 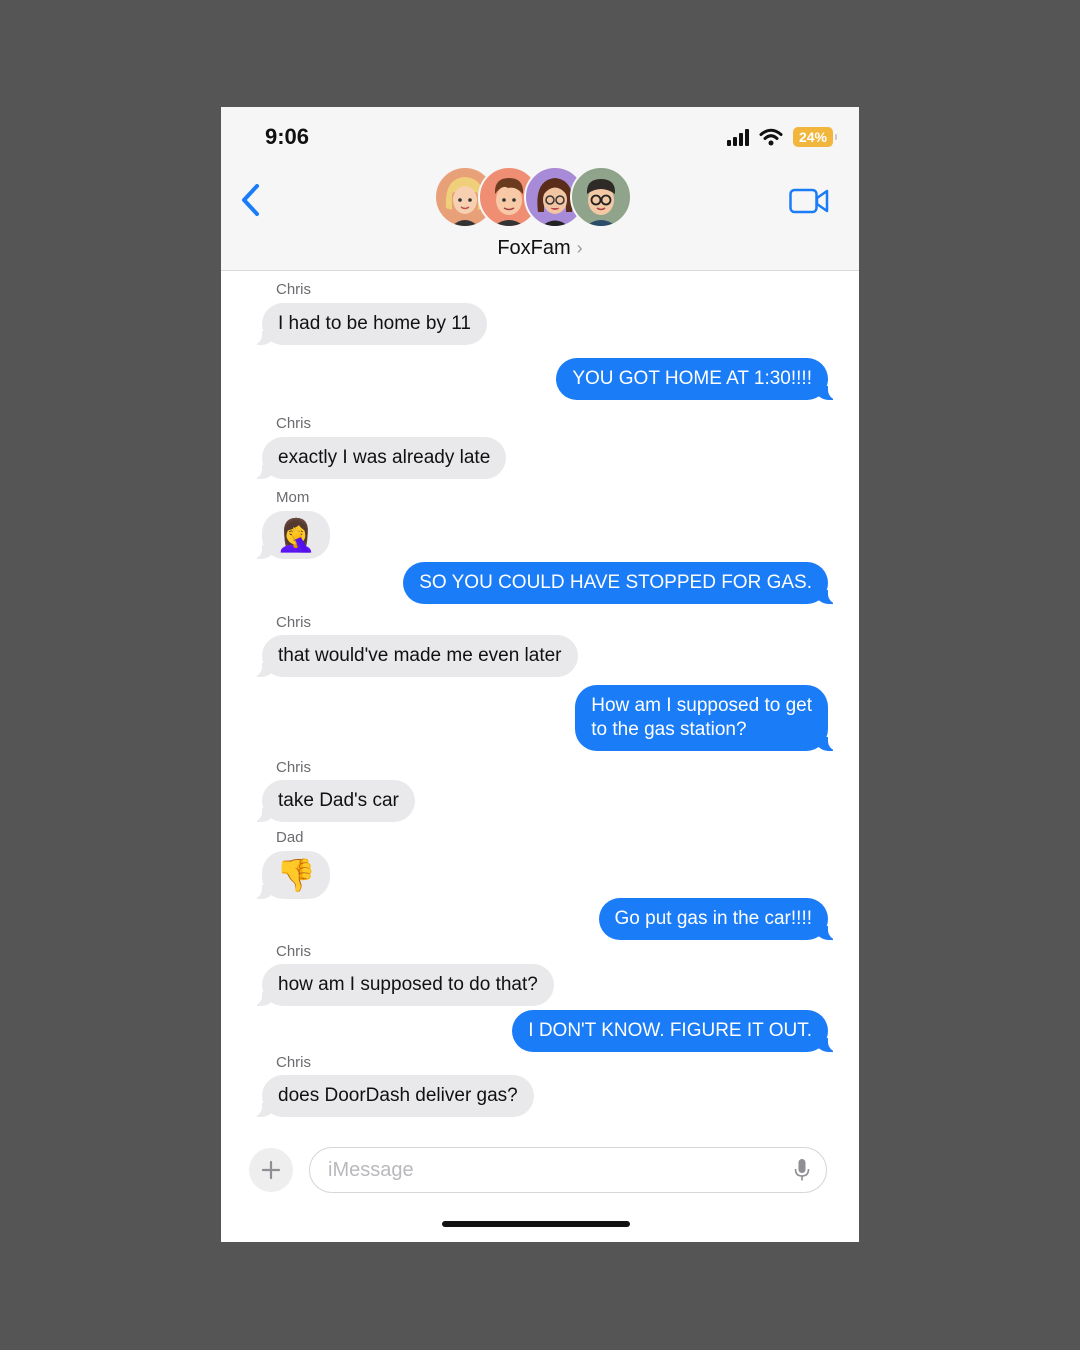 I want to click on back-chevron-icon, so click(x=251, y=200).